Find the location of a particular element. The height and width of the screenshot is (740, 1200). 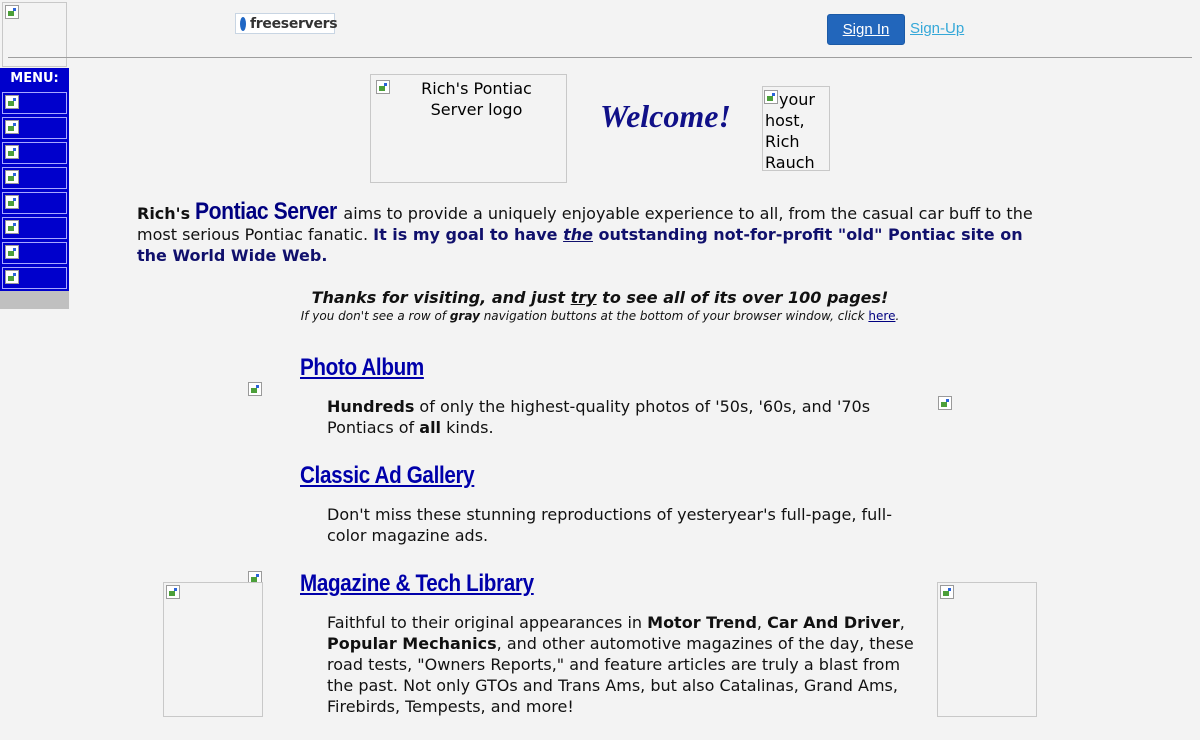

host-alt-text: your host, Rich Rauch is located at coordinates (790, 131).